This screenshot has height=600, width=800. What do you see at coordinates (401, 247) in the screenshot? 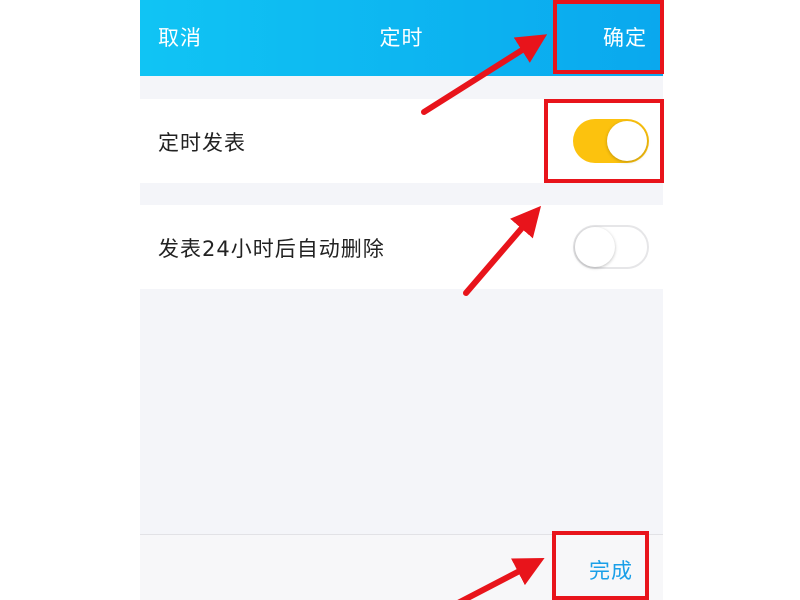
I see `setting-row-auto-delete: 发表24小时后自动删除` at bounding box center [401, 247].